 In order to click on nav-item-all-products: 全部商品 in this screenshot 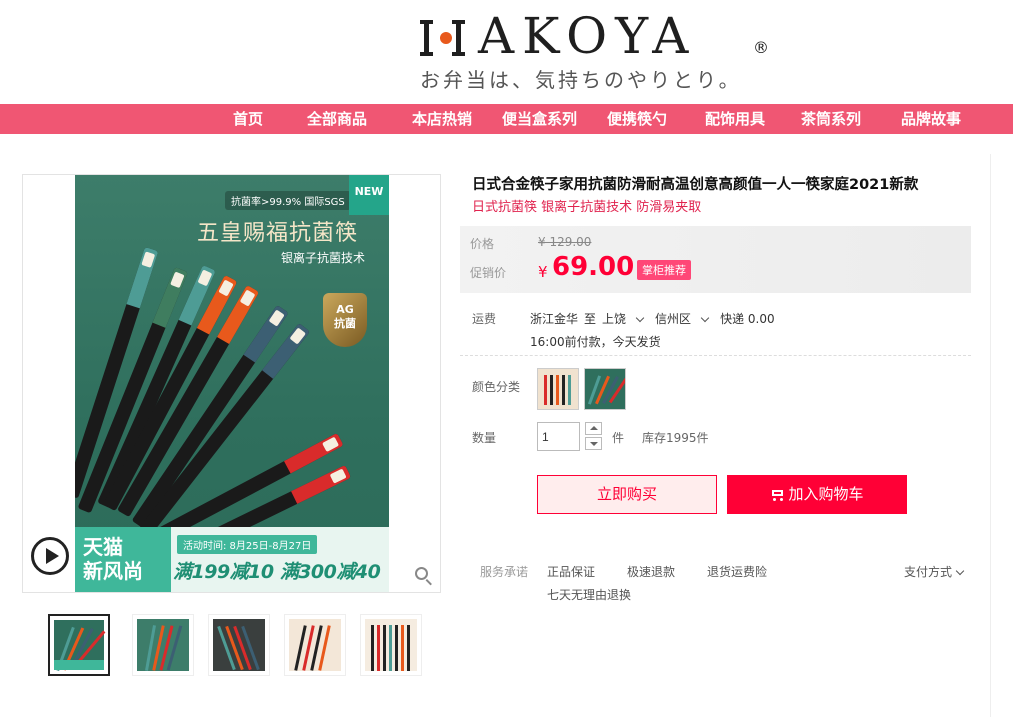, I will do `click(337, 119)`.